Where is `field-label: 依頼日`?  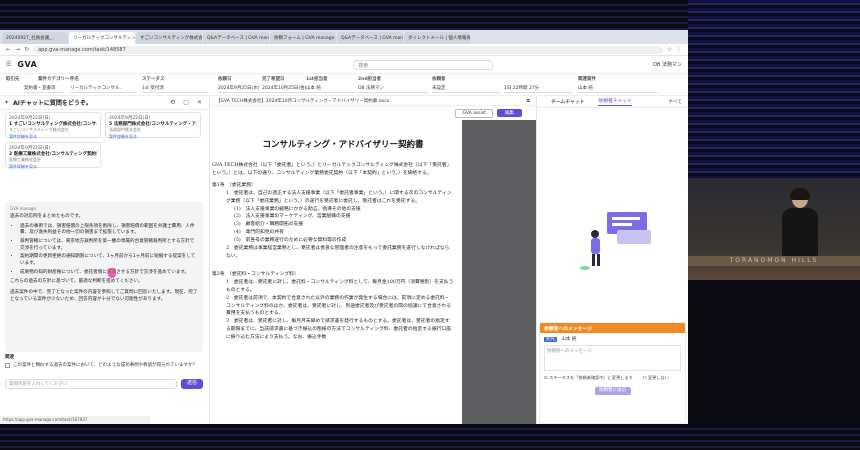 field-label: 依頼日 is located at coordinates (225, 79).